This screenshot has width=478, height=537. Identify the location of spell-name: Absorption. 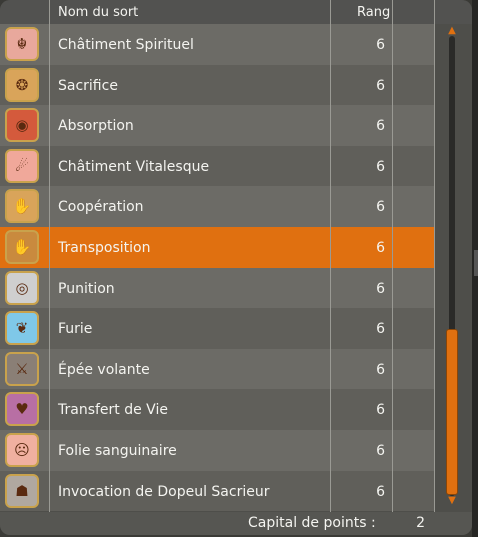
(96, 126).